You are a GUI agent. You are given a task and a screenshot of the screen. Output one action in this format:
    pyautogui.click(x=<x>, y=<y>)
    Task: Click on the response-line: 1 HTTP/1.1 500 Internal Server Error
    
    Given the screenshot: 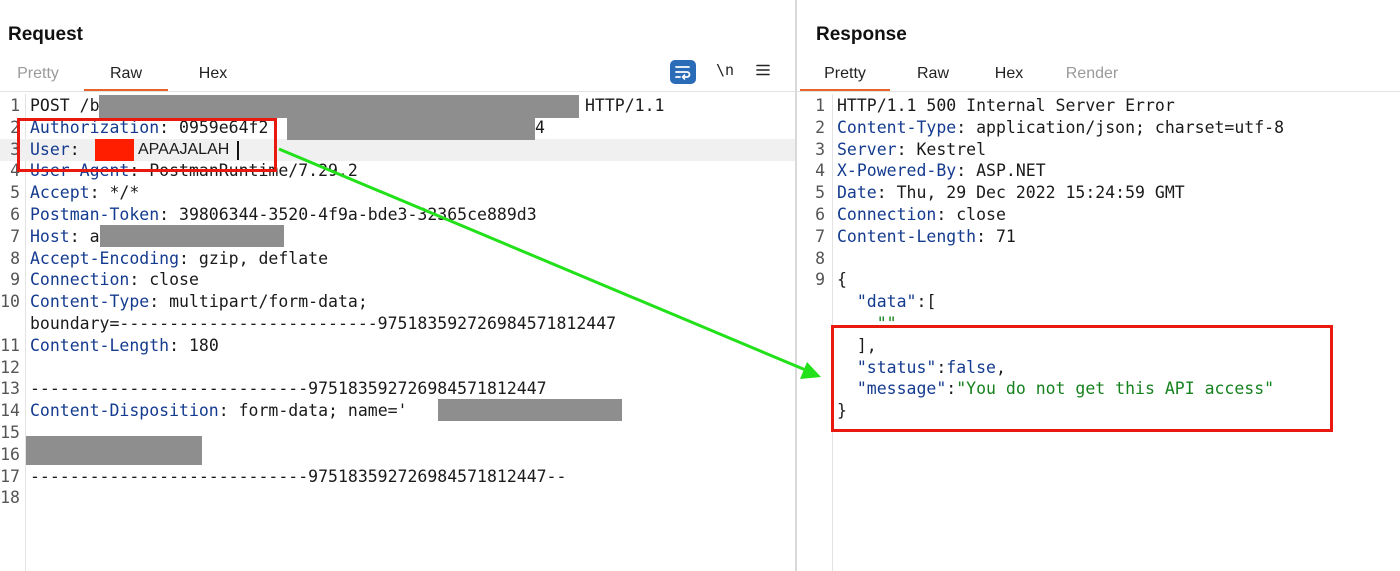 What is the action you would take?
    pyautogui.click(x=1098, y=106)
    